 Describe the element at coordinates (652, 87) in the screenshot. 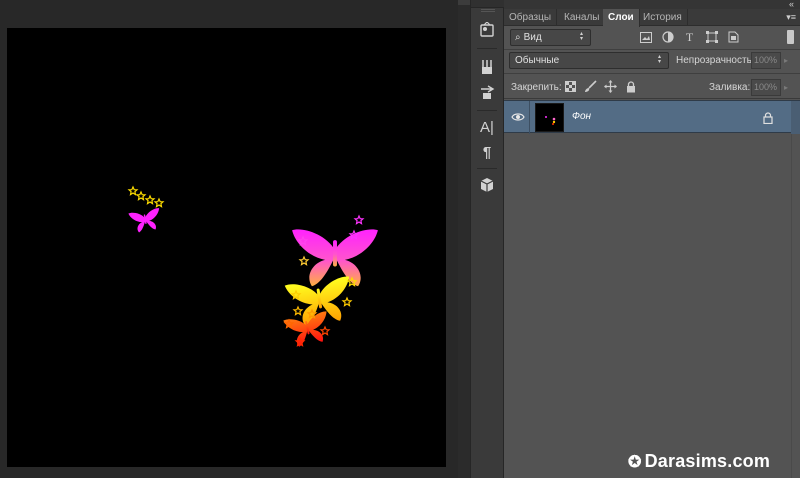

I see `lock-fill-row: Закрепить: Заливка: 100% ▸` at that location.